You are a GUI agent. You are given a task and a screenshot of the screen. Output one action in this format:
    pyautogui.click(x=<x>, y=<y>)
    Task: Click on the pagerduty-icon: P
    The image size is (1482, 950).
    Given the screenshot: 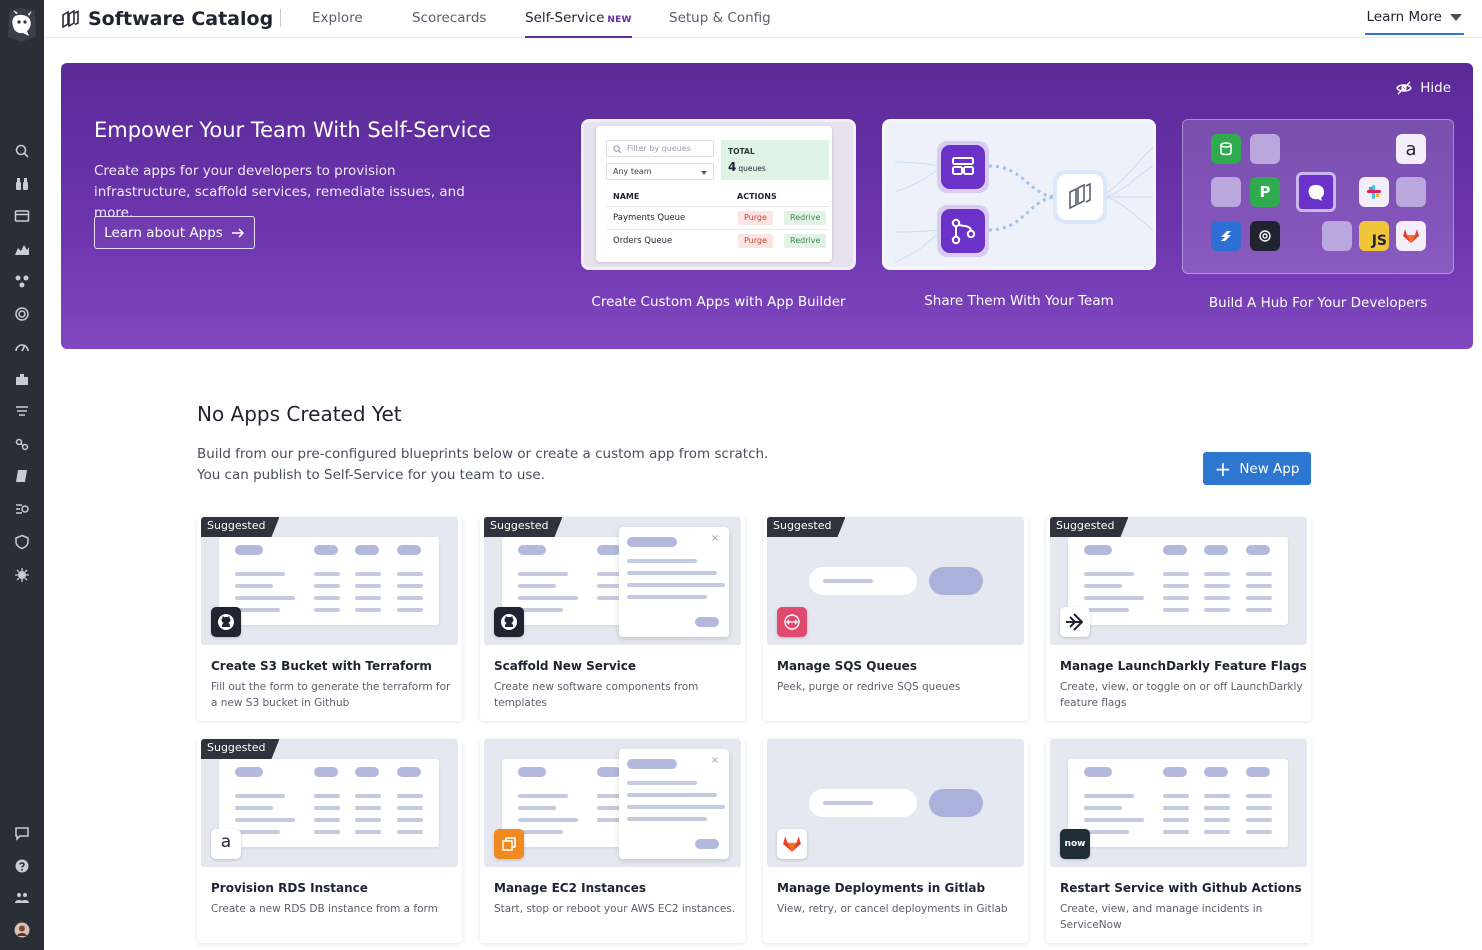 What is the action you would take?
    pyautogui.click(x=1265, y=192)
    